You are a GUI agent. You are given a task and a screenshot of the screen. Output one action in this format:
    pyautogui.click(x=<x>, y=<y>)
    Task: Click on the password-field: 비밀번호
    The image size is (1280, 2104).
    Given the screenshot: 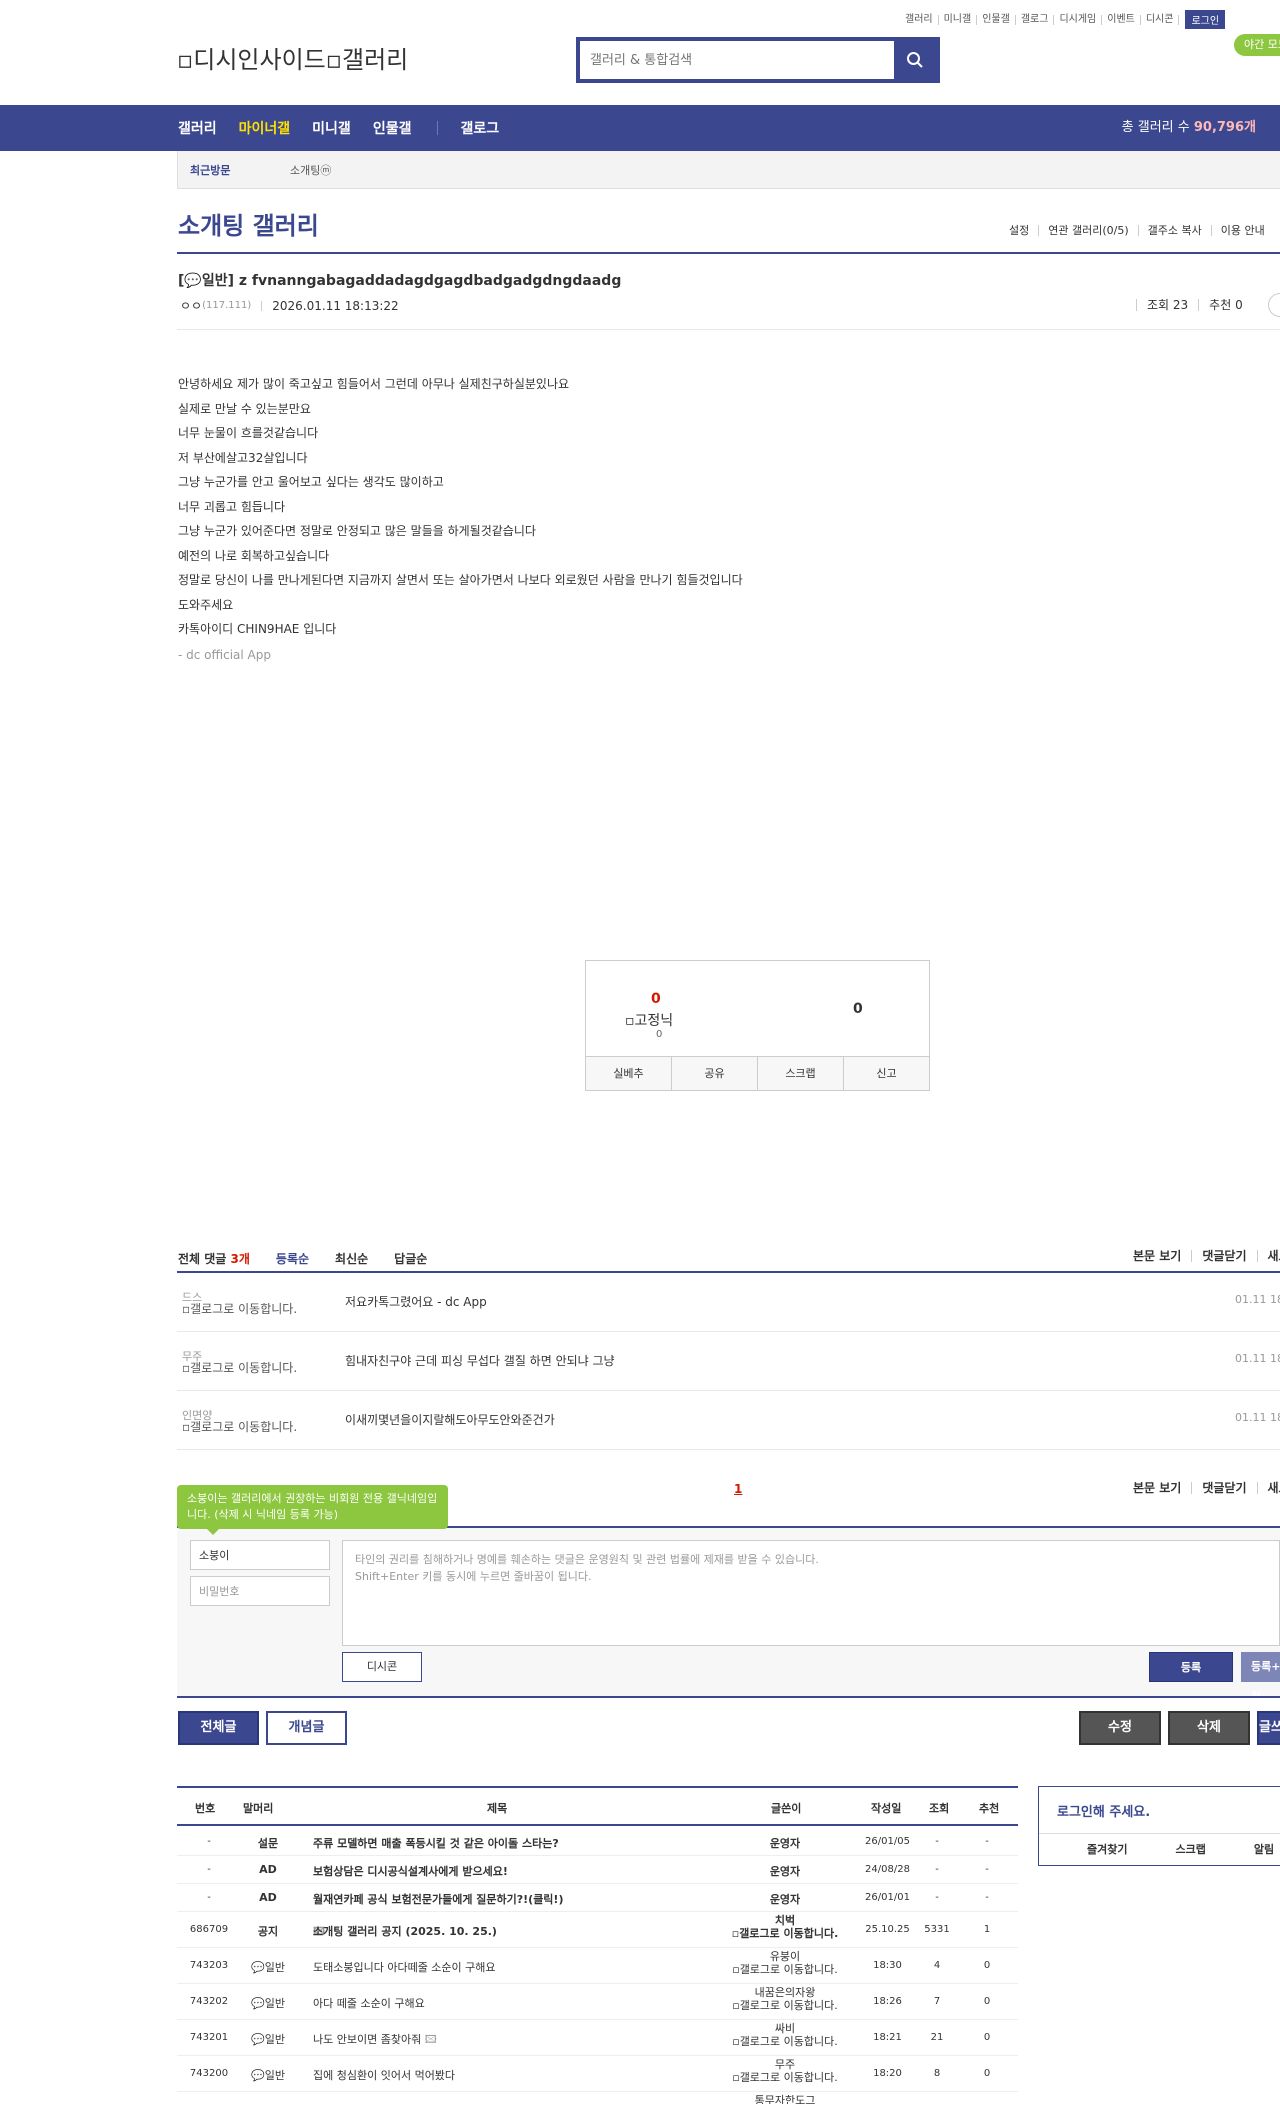 What is the action you would take?
    pyautogui.click(x=260, y=1591)
    